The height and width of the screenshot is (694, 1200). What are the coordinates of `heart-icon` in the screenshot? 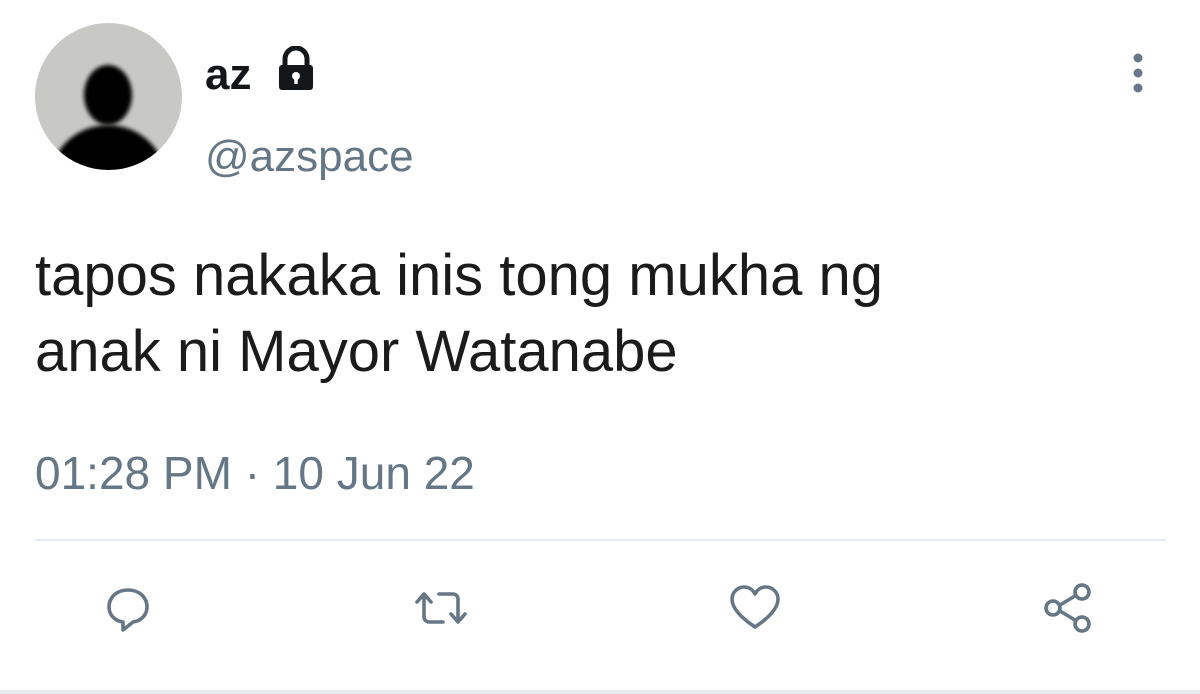 It's located at (755, 608).